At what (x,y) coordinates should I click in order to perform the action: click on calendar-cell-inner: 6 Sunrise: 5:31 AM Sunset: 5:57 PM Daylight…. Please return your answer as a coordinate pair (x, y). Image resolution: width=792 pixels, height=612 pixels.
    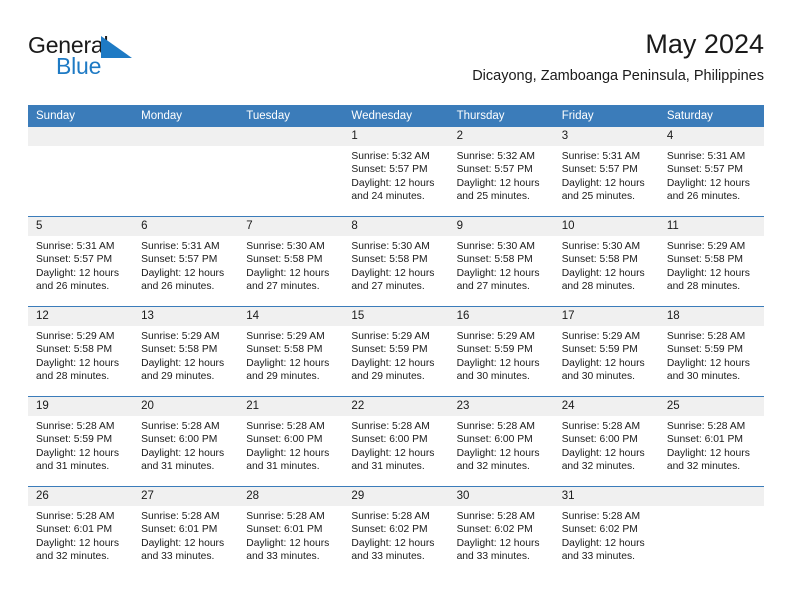
    Looking at the image, I should click on (186, 261).